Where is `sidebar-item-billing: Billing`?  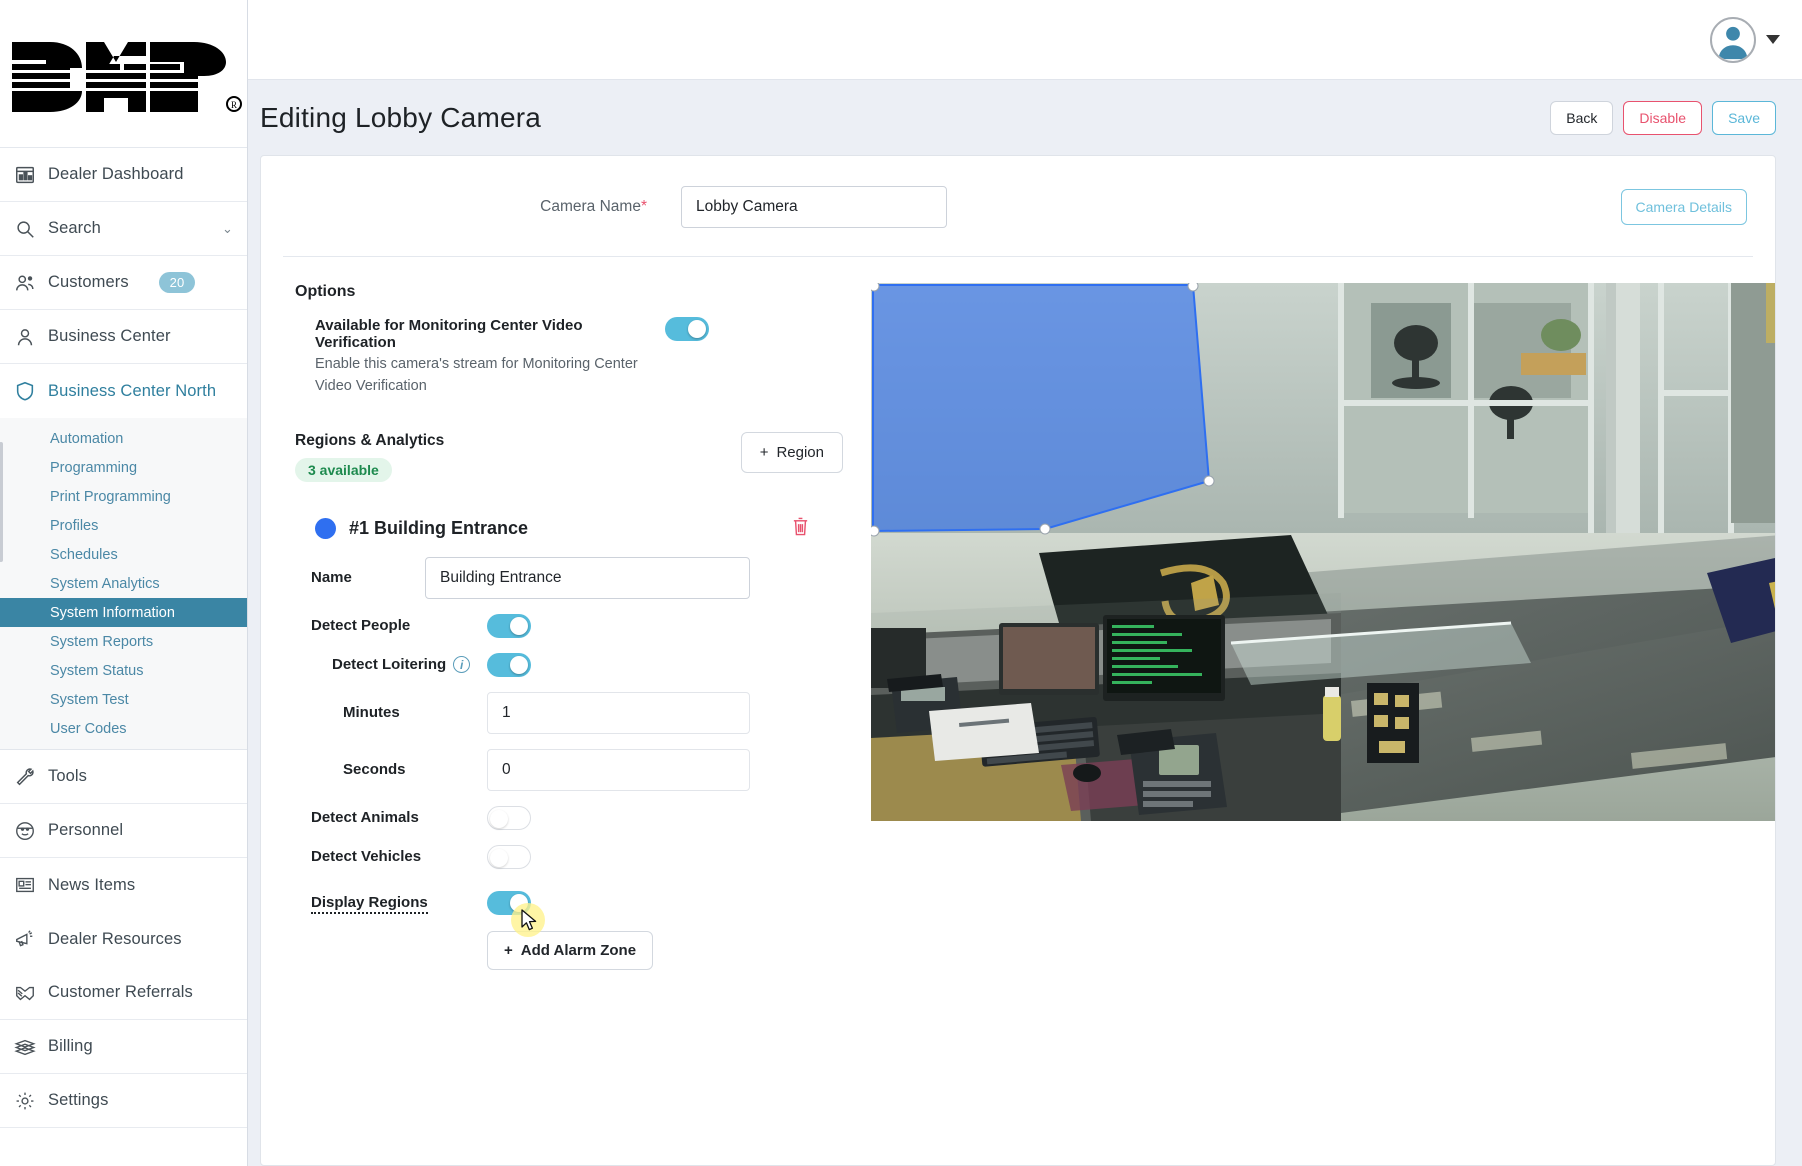 sidebar-item-billing: Billing is located at coordinates (123, 1047).